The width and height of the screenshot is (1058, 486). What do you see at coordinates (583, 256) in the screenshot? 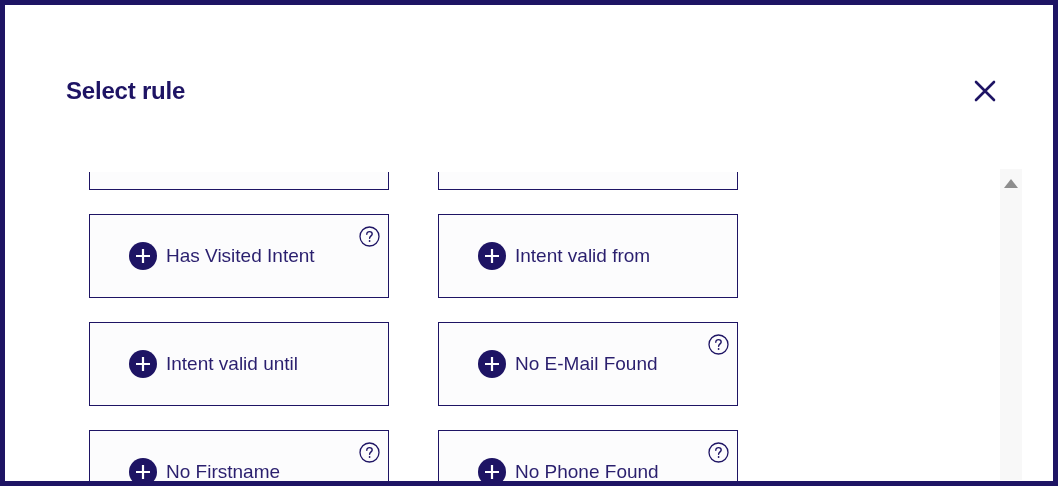
I see `rule-label: Intent valid from` at bounding box center [583, 256].